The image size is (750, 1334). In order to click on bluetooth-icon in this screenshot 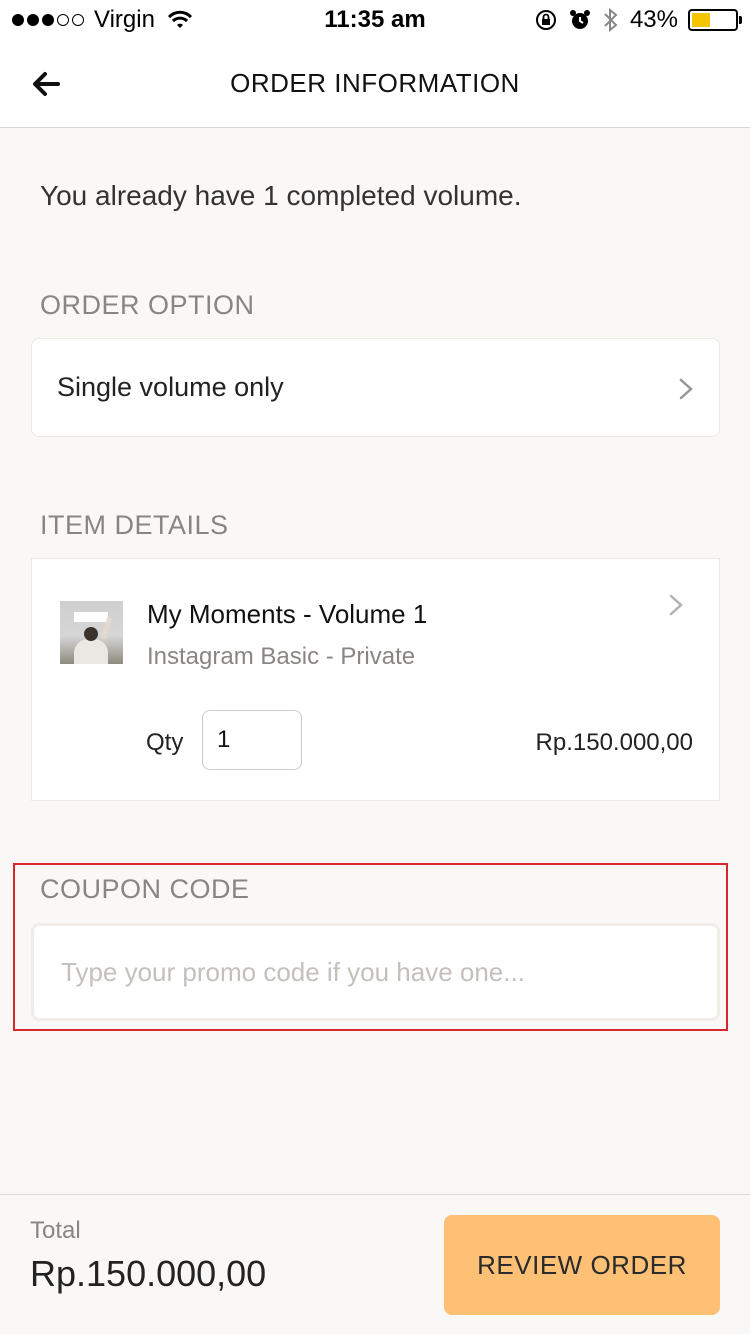, I will do `click(611, 20)`.